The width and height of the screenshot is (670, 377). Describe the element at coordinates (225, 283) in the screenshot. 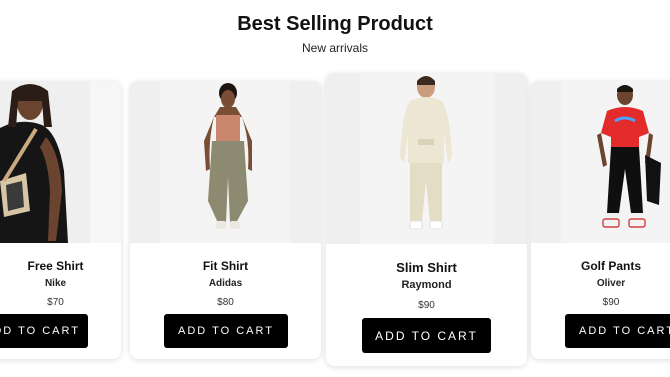

I see `product-brand: Adidas` at that location.